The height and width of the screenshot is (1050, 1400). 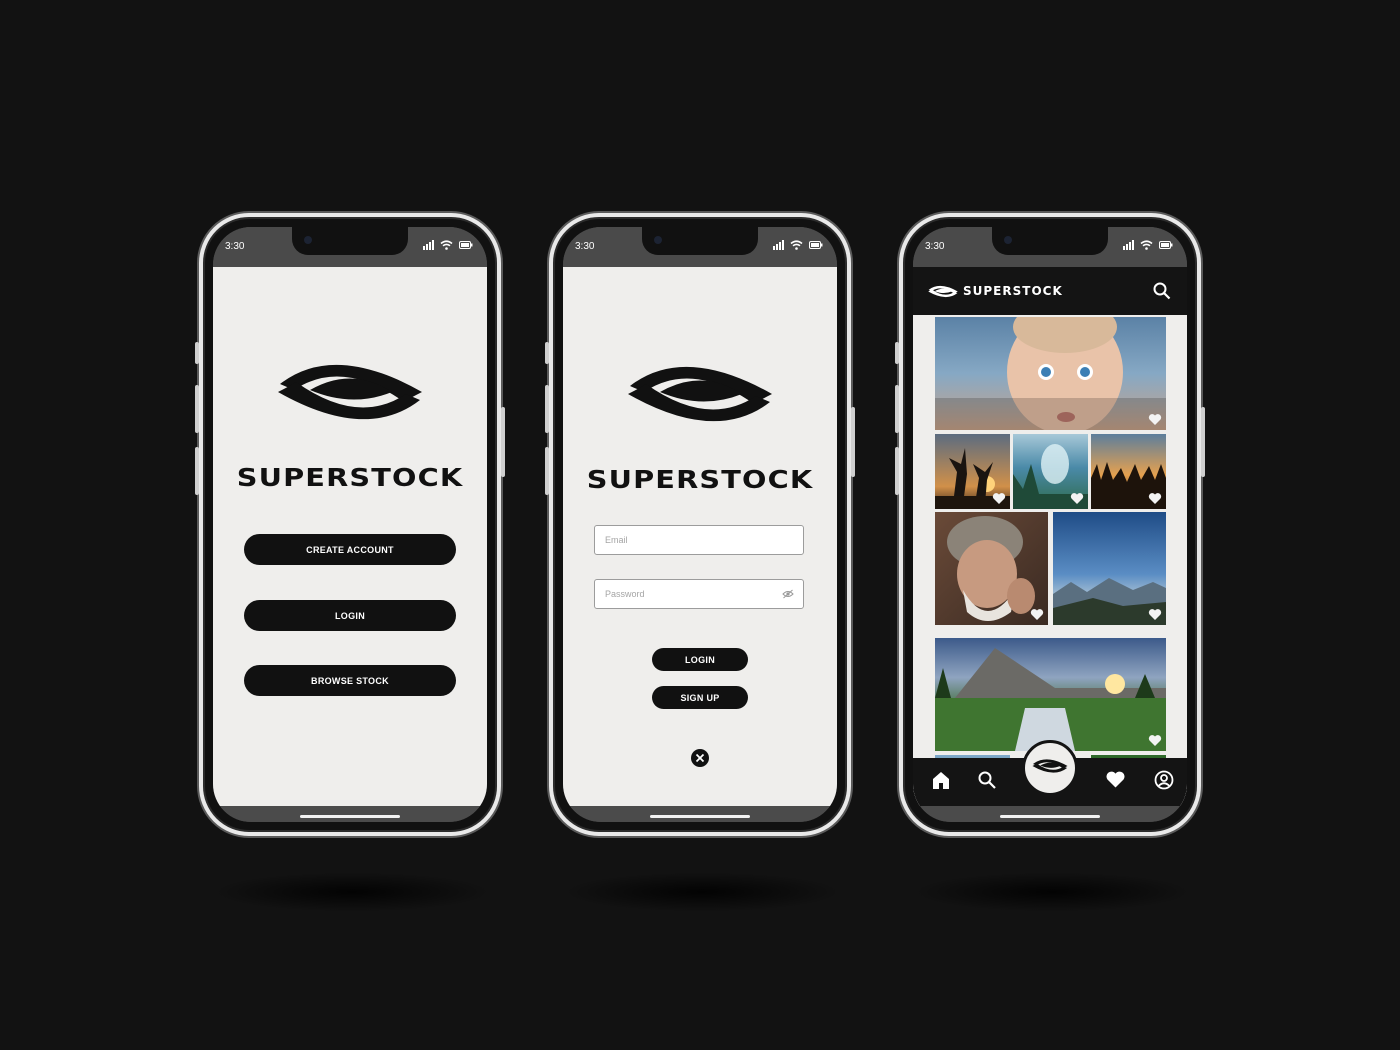 I want to click on close-button, so click(x=700, y=758).